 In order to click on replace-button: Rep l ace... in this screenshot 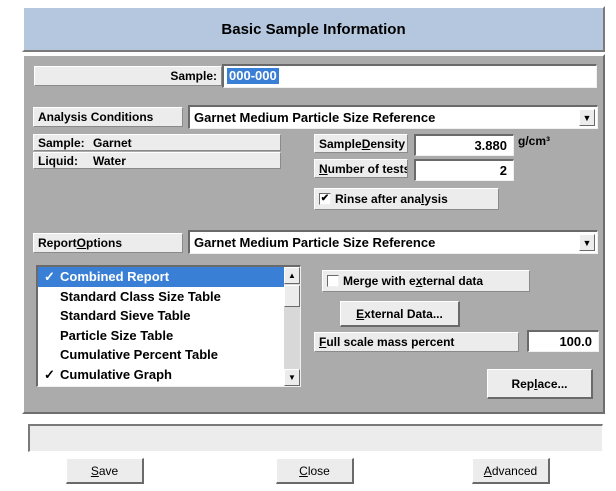, I will do `click(540, 384)`.